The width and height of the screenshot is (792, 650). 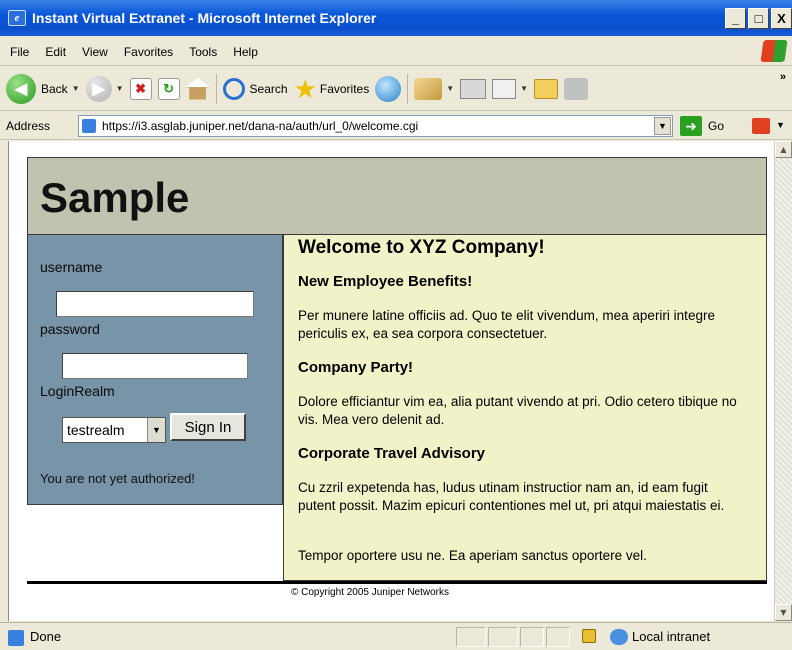 I want to click on menu-tools: Tools, so click(x=203, y=52).